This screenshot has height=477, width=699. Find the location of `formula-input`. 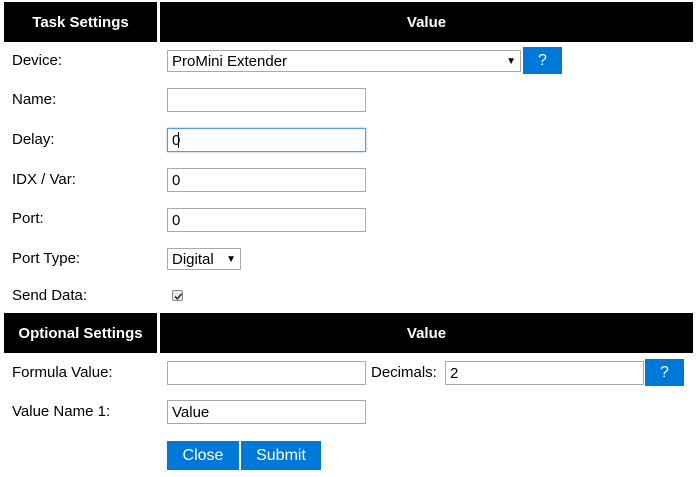

formula-input is located at coordinates (266, 373).